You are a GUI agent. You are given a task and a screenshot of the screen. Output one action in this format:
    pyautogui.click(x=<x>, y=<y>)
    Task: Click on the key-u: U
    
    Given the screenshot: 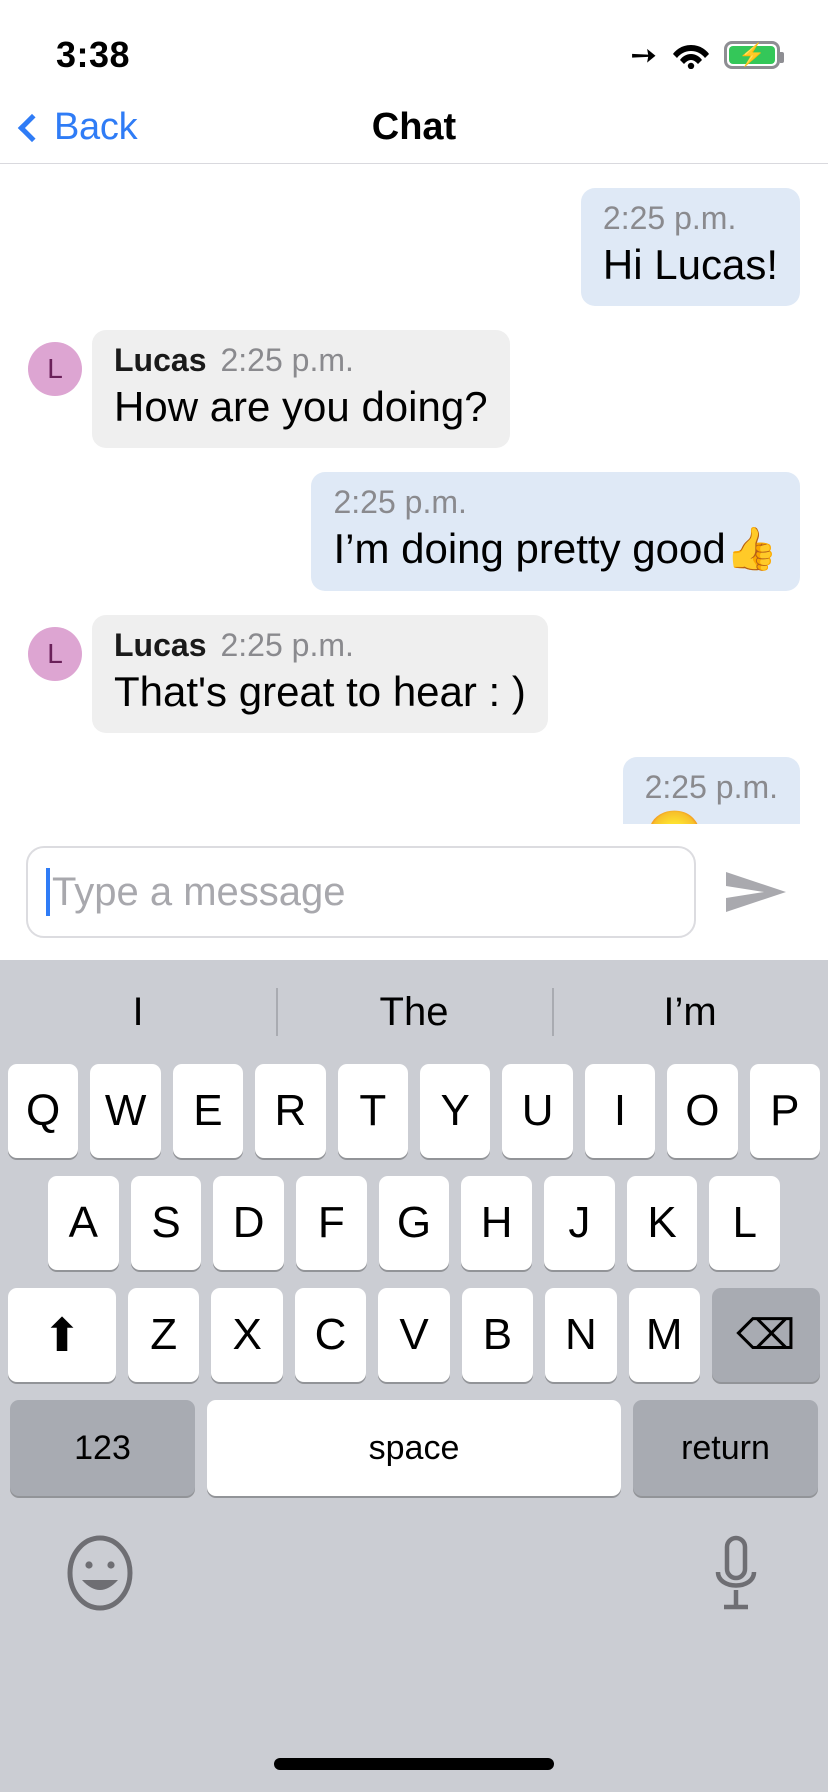 What is the action you would take?
    pyautogui.click(x=537, y=1111)
    